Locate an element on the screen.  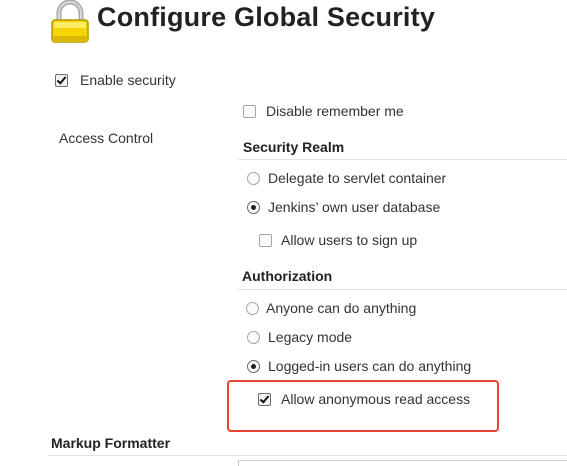
security-realm-header: Security Realm is located at coordinates (294, 147).